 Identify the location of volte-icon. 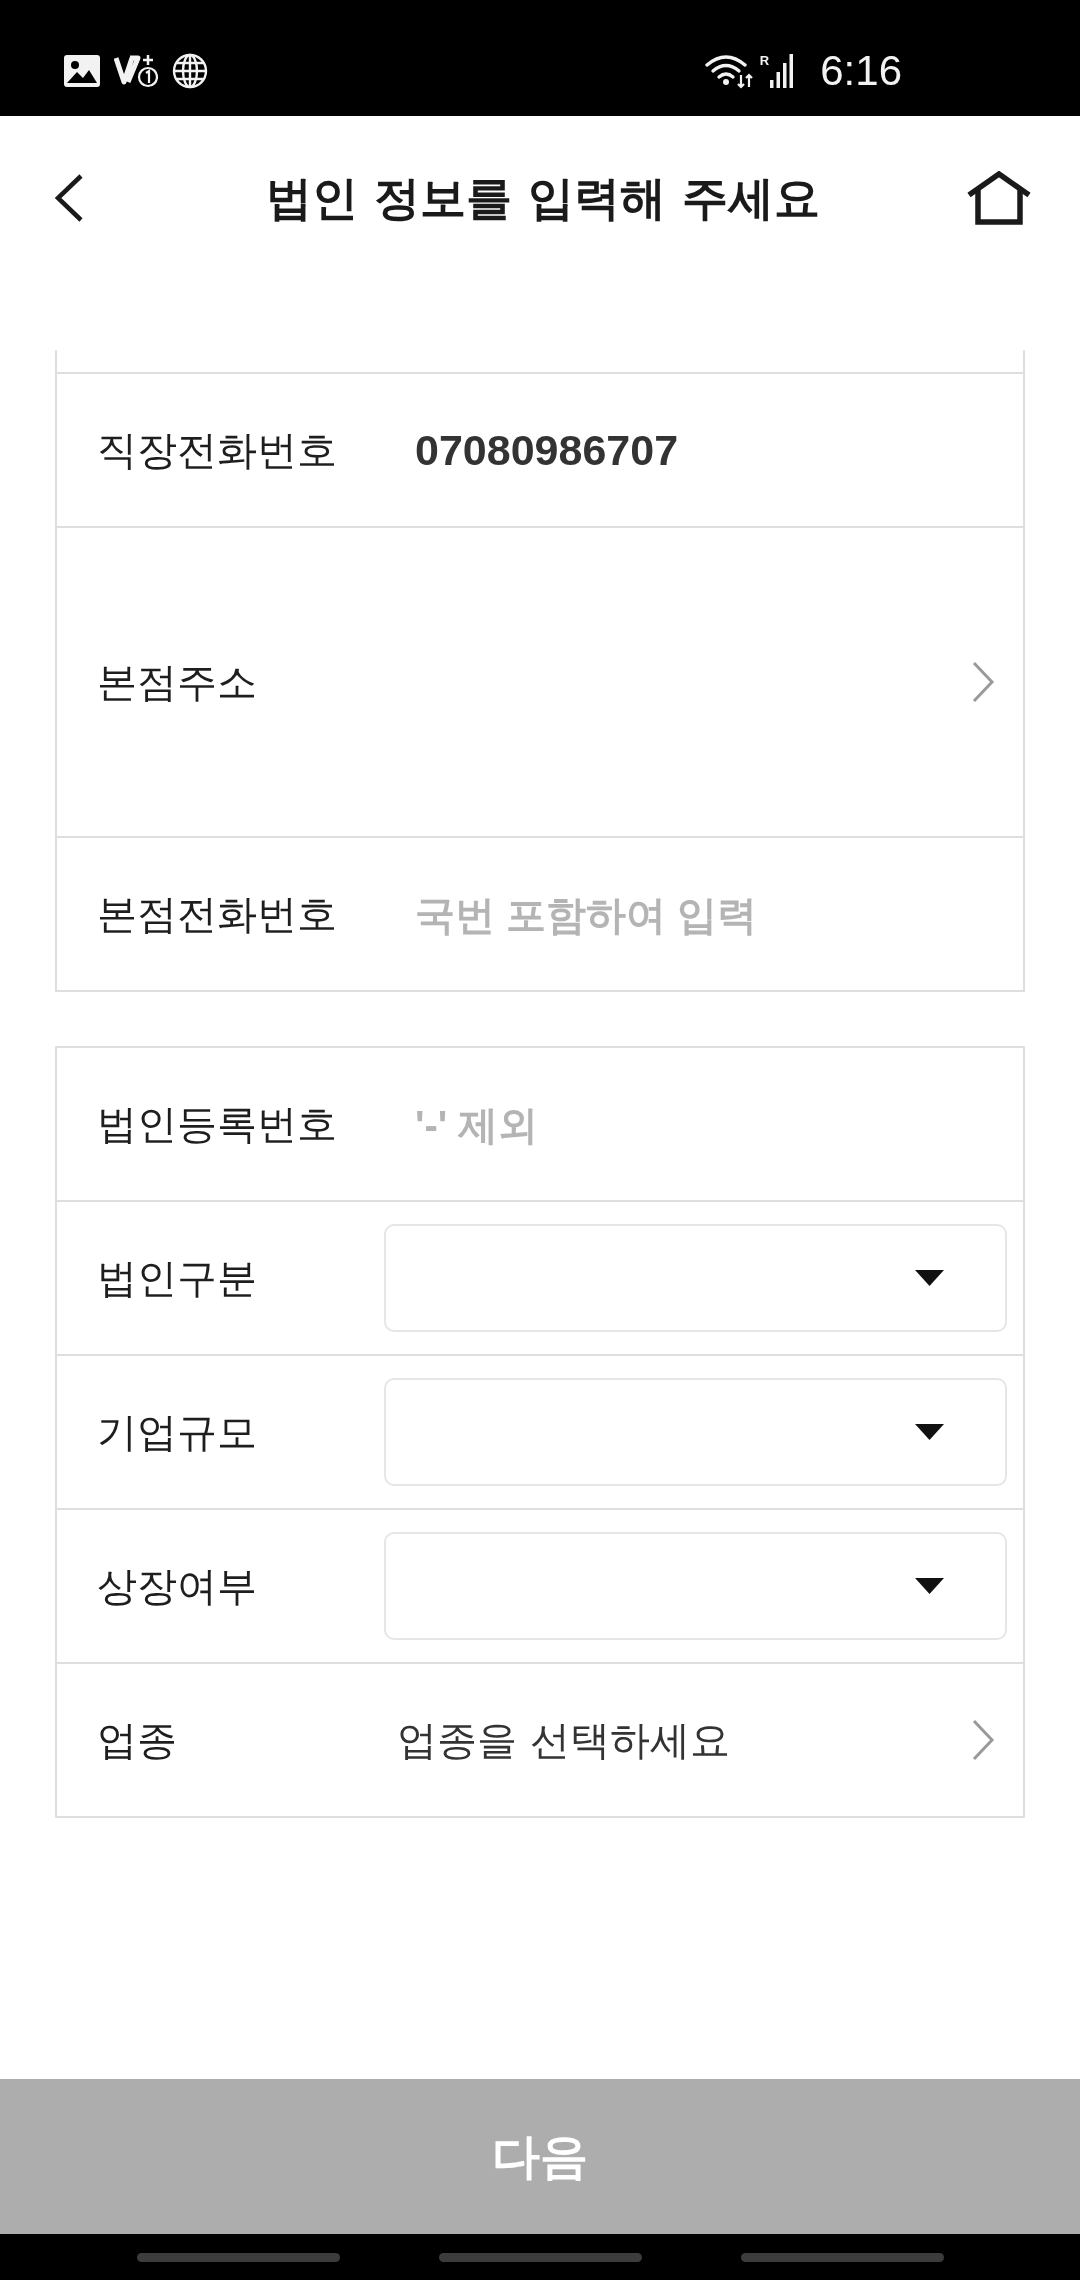
(136, 71).